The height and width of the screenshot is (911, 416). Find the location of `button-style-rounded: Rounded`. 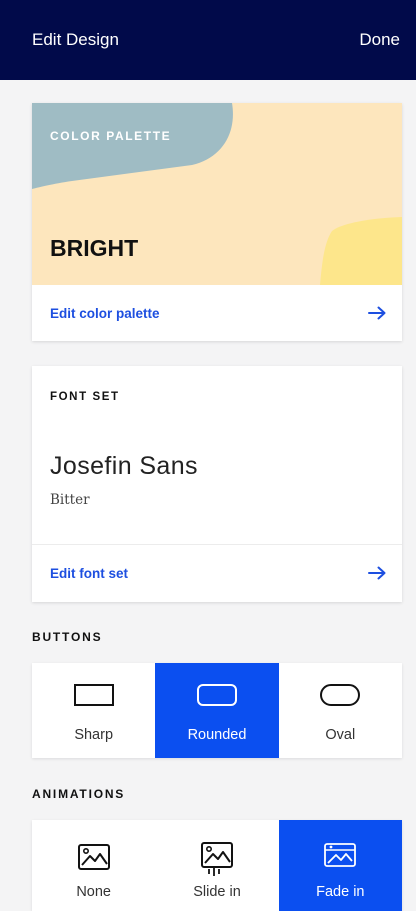

button-style-rounded: Rounded is located at coordinates (217, 710).